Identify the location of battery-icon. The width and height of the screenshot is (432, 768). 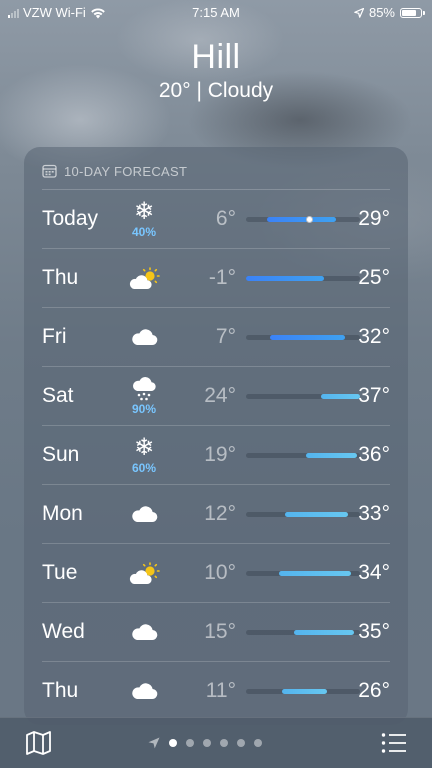
(412, 12).